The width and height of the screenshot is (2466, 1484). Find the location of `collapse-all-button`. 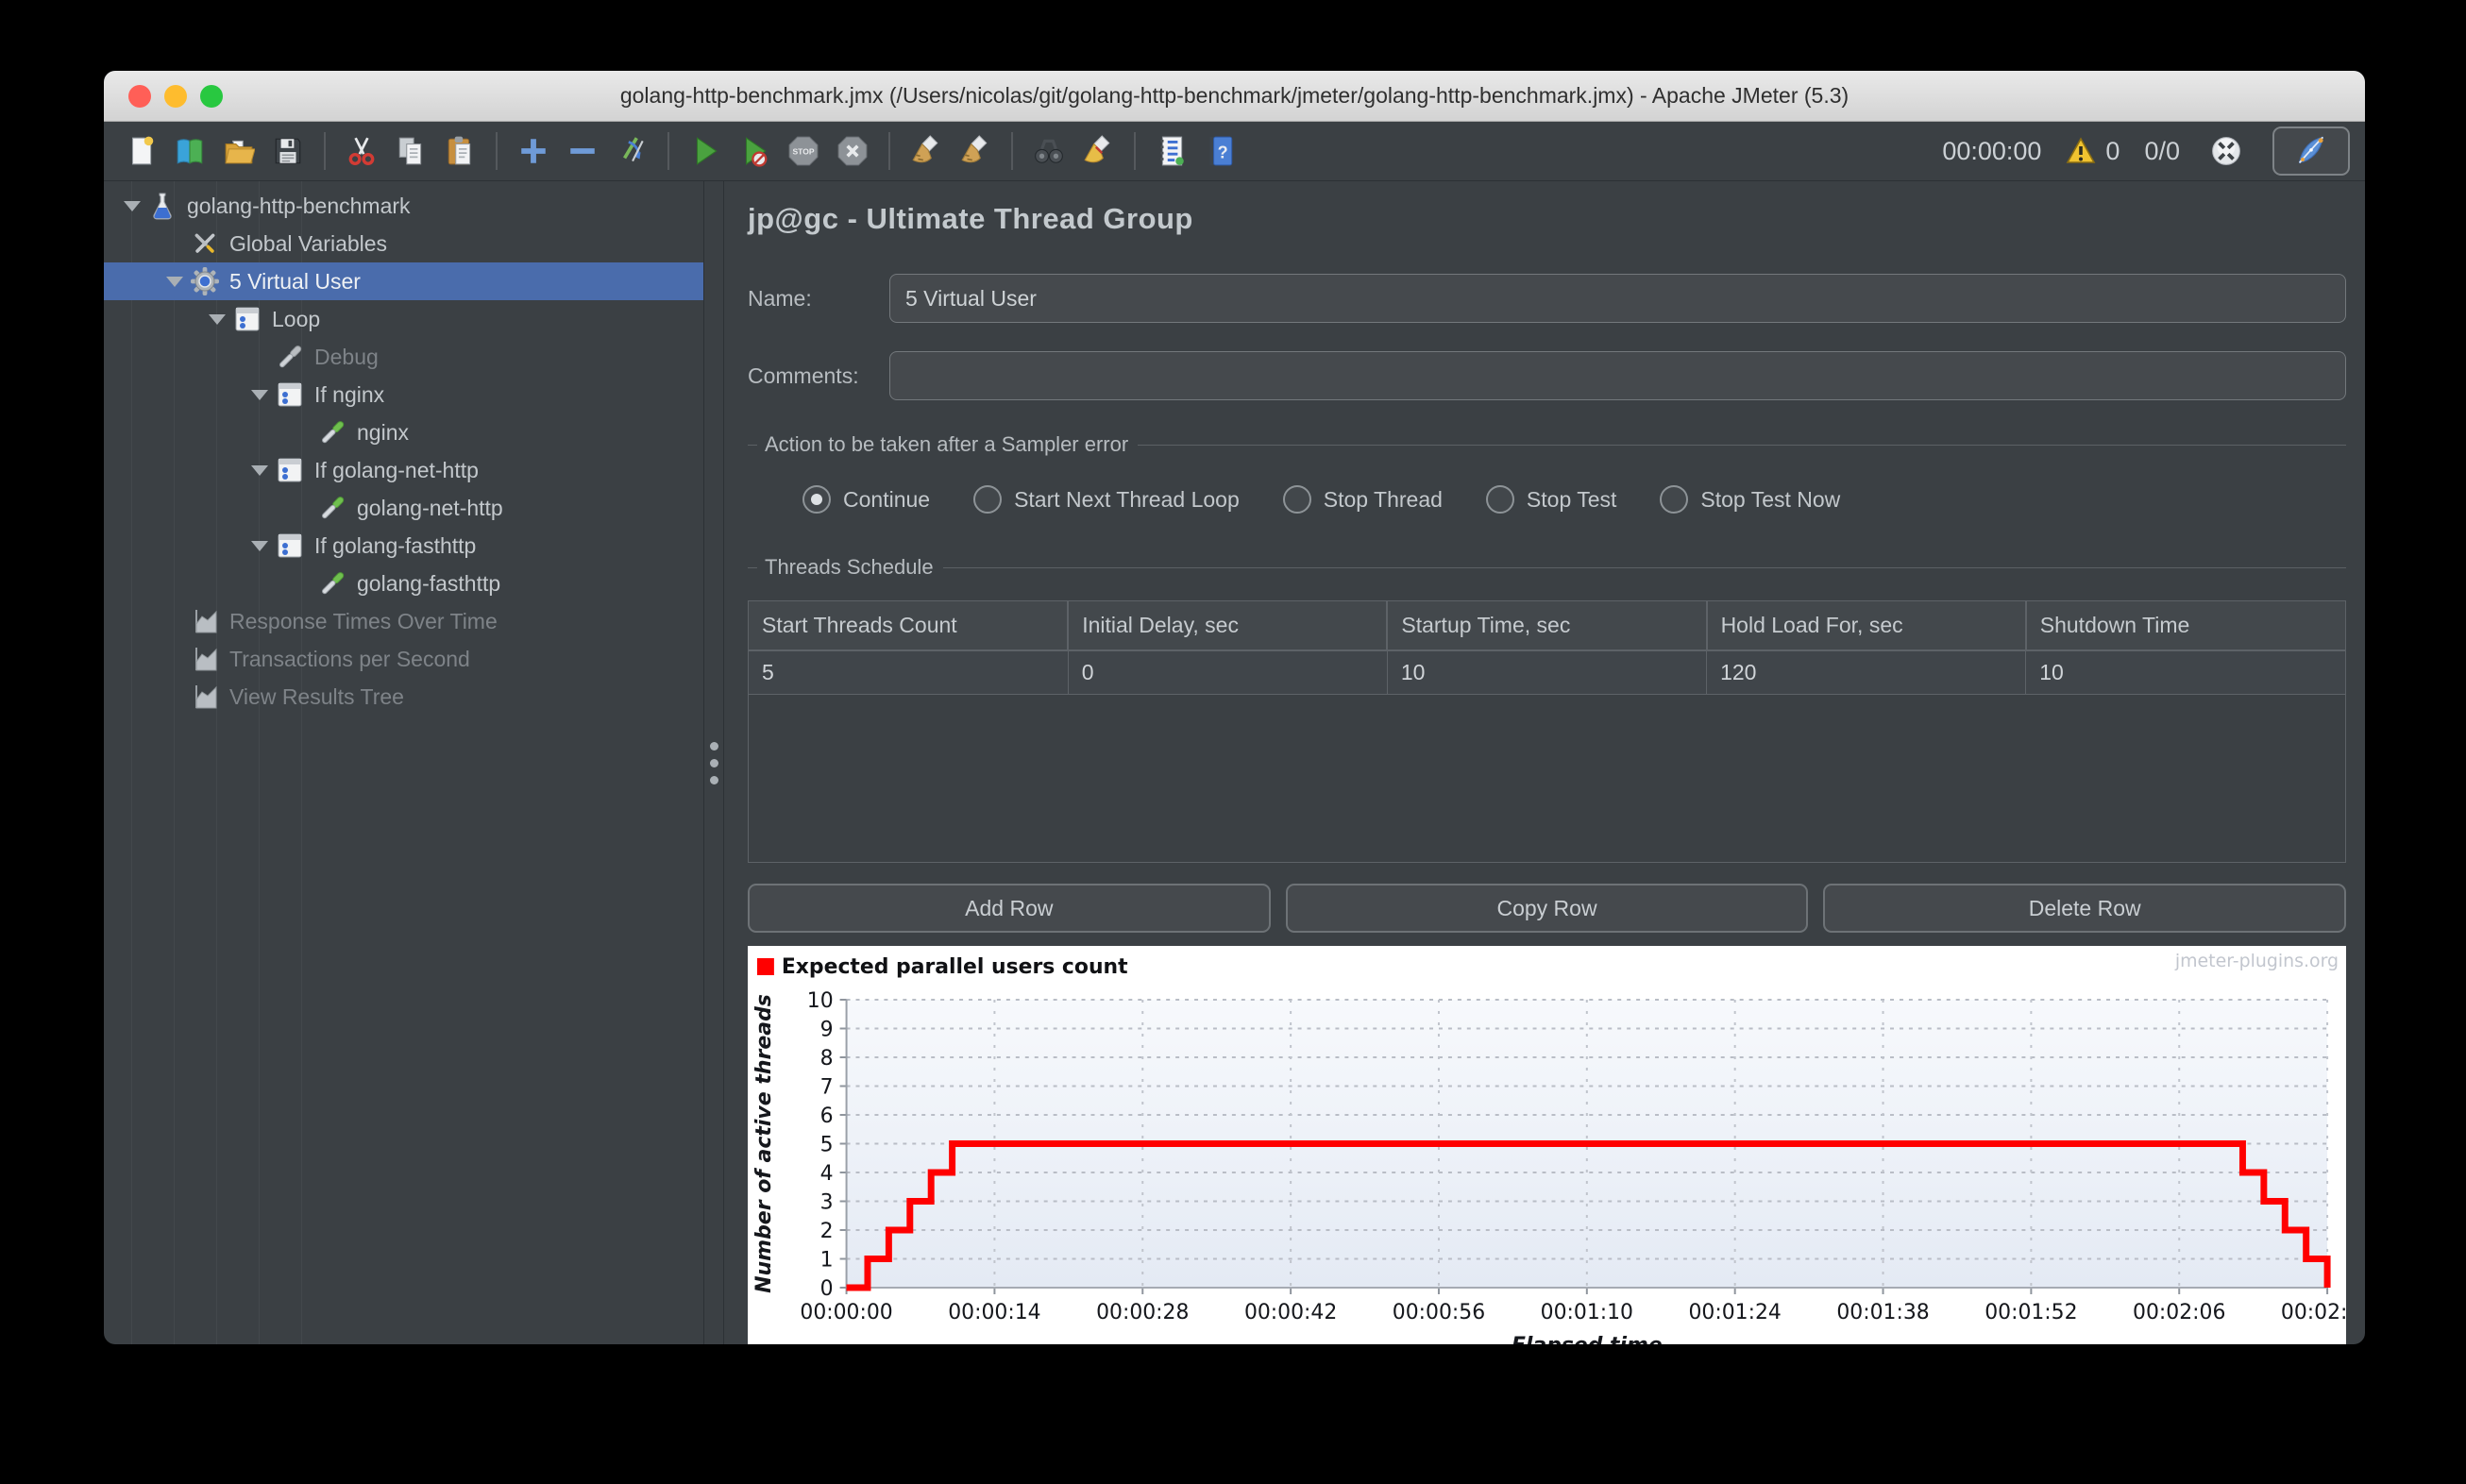

collapse-all-button is located at coordinates (582, 151).